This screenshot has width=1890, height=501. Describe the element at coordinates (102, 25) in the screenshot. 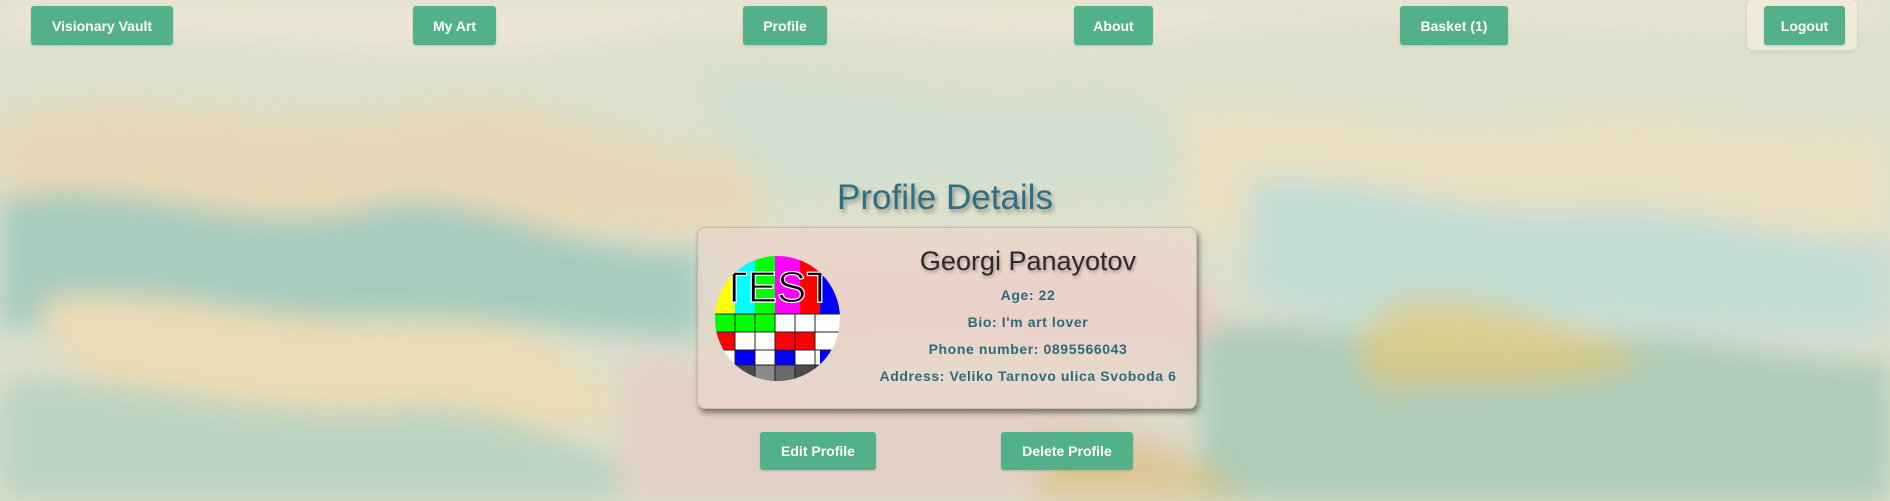

I see `brand-button: Visionary Vault` at that location.